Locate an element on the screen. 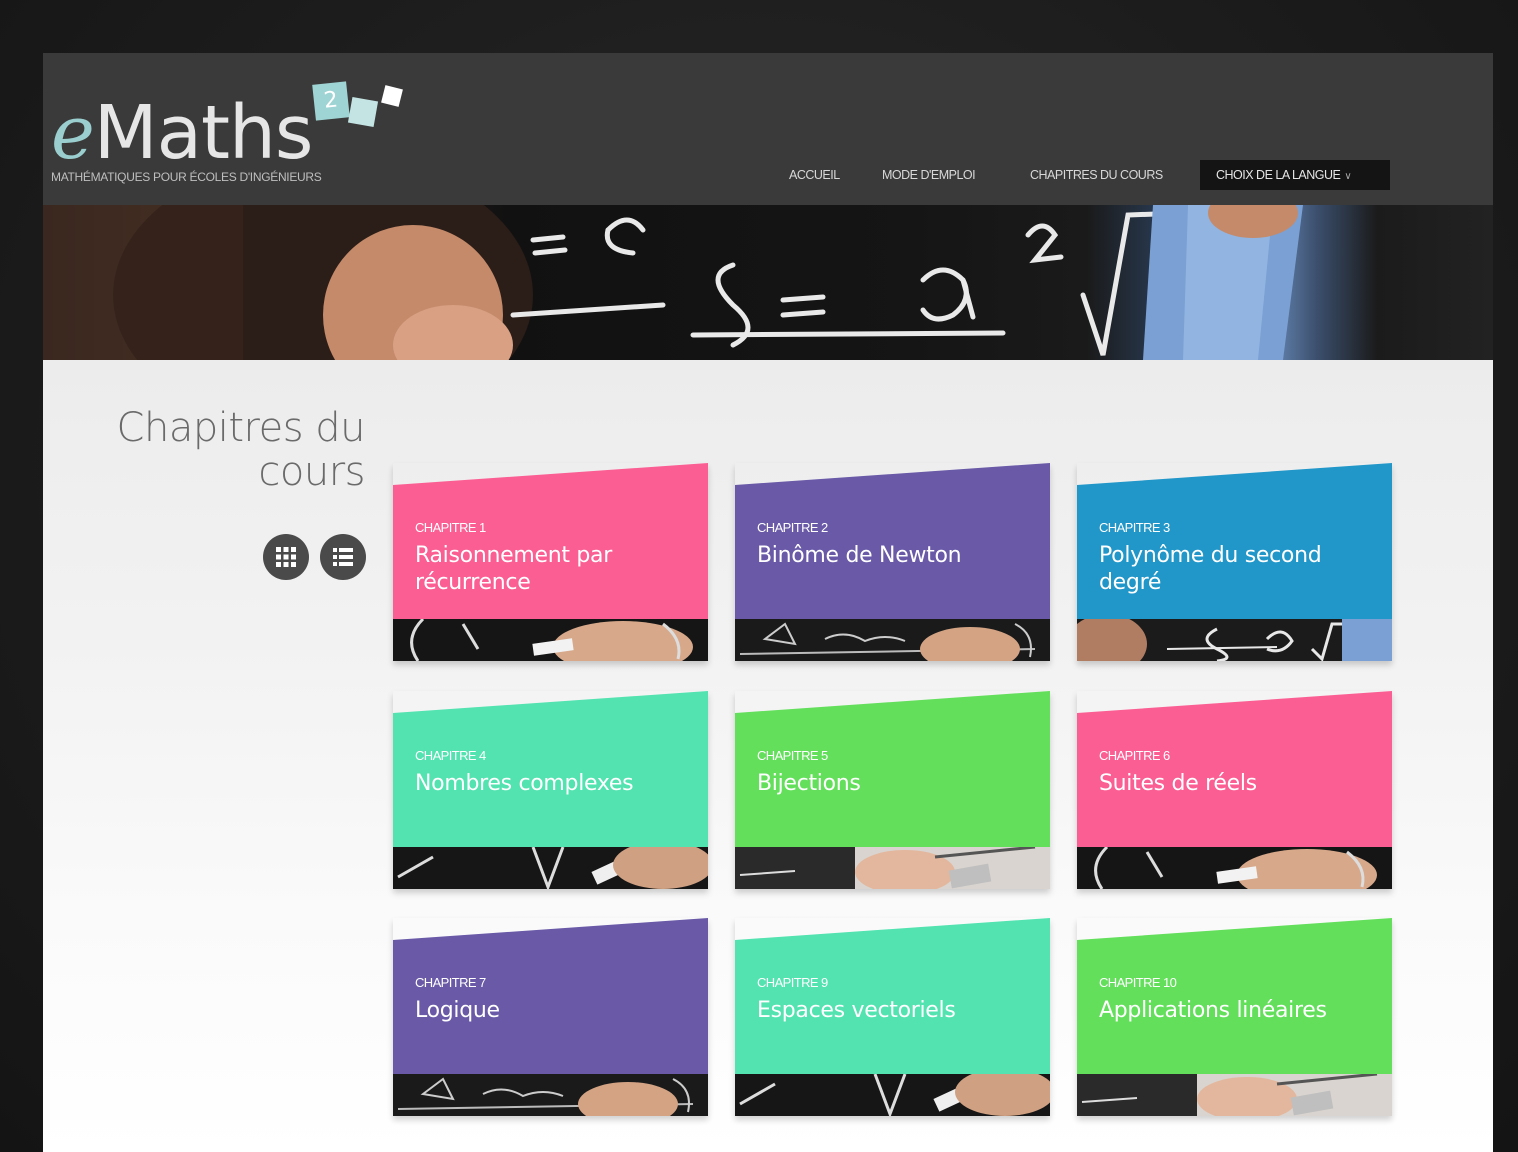 This screenshot has height=1152, width=1518. language-label: CHOIX DE LA LANGUE is located at coordinates (1278, 175).